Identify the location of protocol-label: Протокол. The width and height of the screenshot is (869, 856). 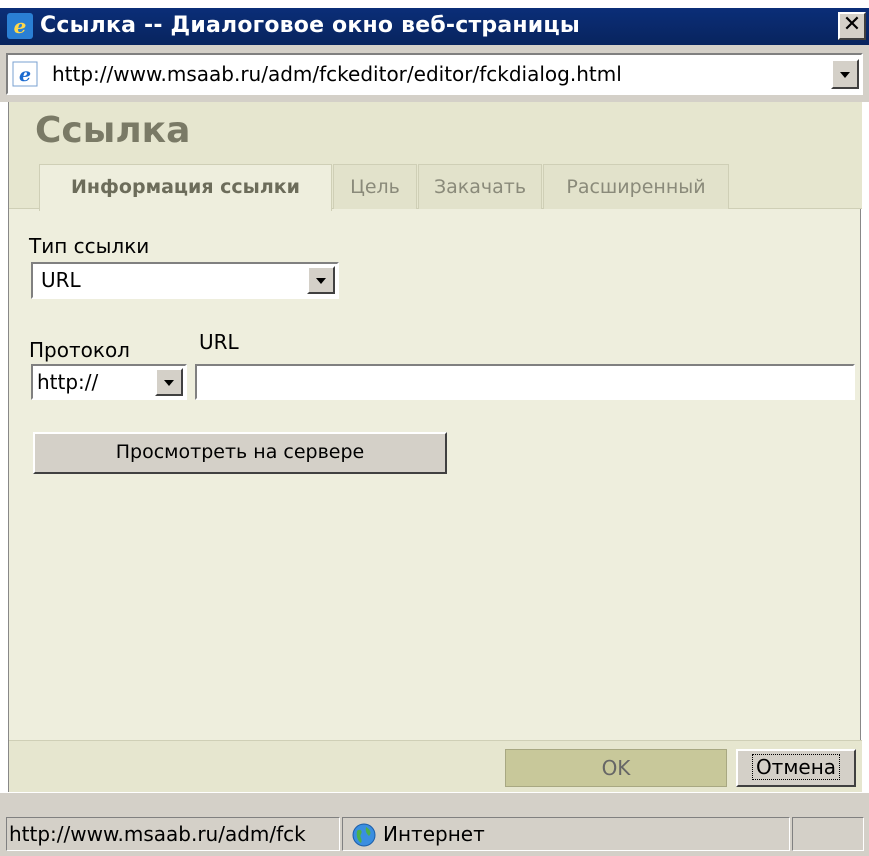
(79, 350).